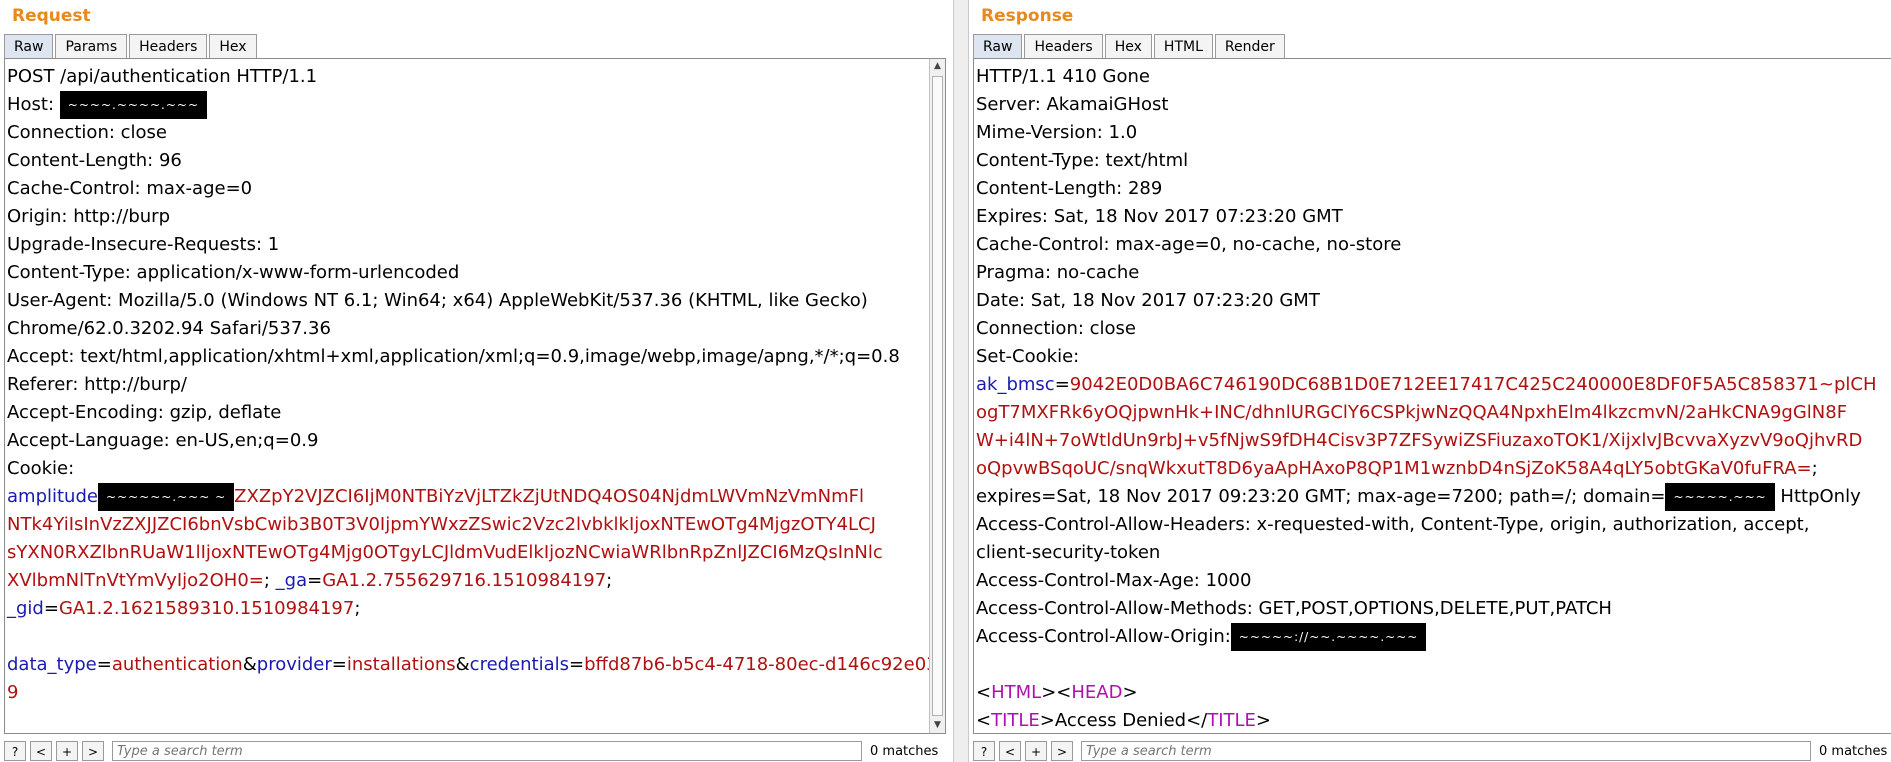 The height and width of the screenshot is (762, 1891). Describe the element at coordinates (1426, 581) in the screenshot. I see `text-line: Access-Control-Max-Age: 1000` at that location.